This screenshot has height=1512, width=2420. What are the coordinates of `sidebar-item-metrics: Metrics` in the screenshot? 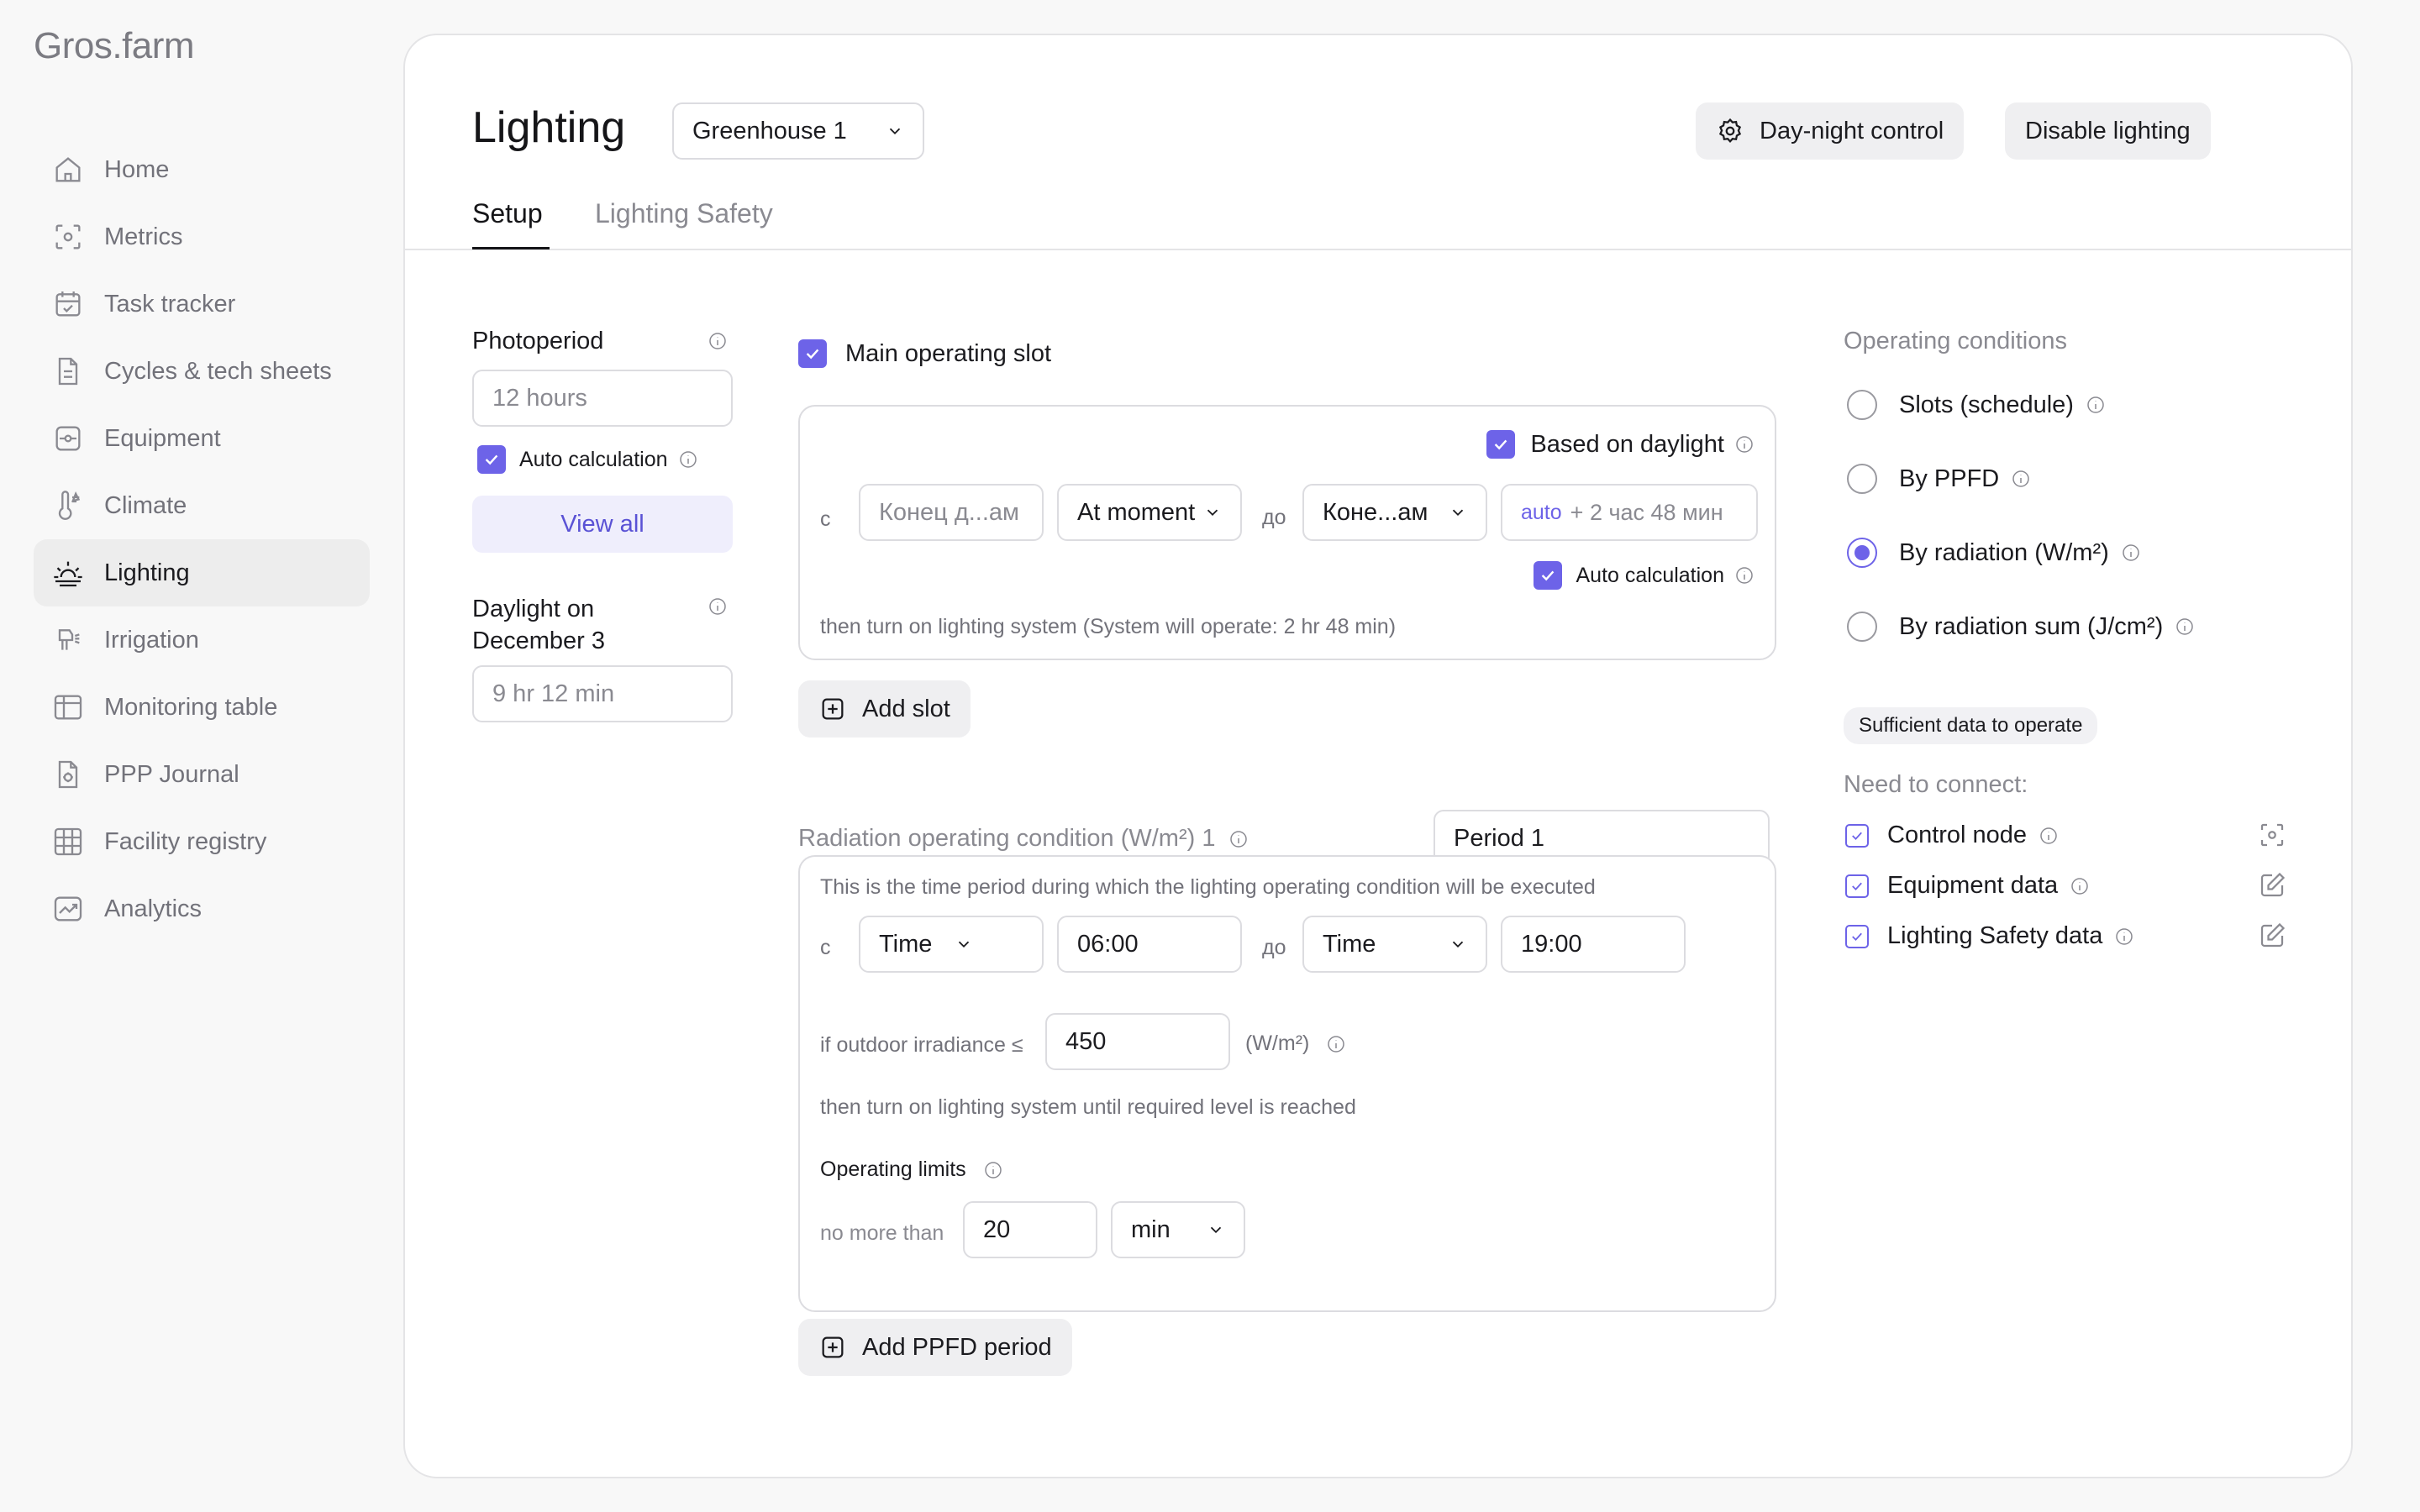 It's located at (202, 236).